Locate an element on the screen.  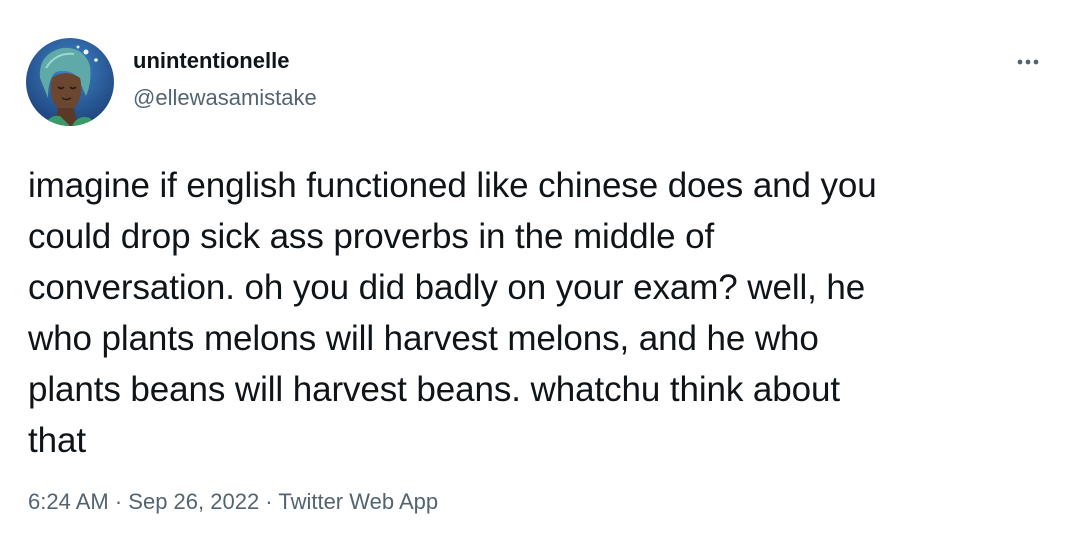
avatar-image is located at coordinates (70, 82).